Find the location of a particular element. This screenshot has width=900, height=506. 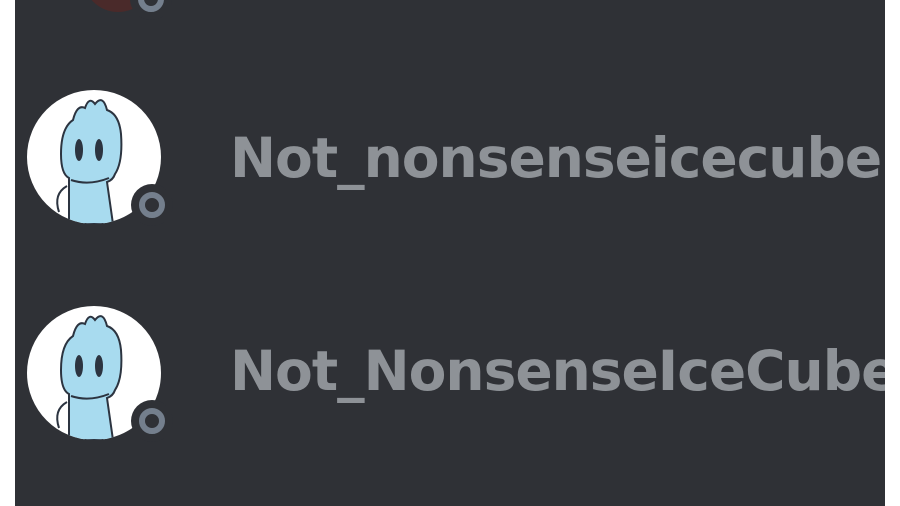

member-username: Not_NonsenseIceCube is located at coordinates (557, 371).